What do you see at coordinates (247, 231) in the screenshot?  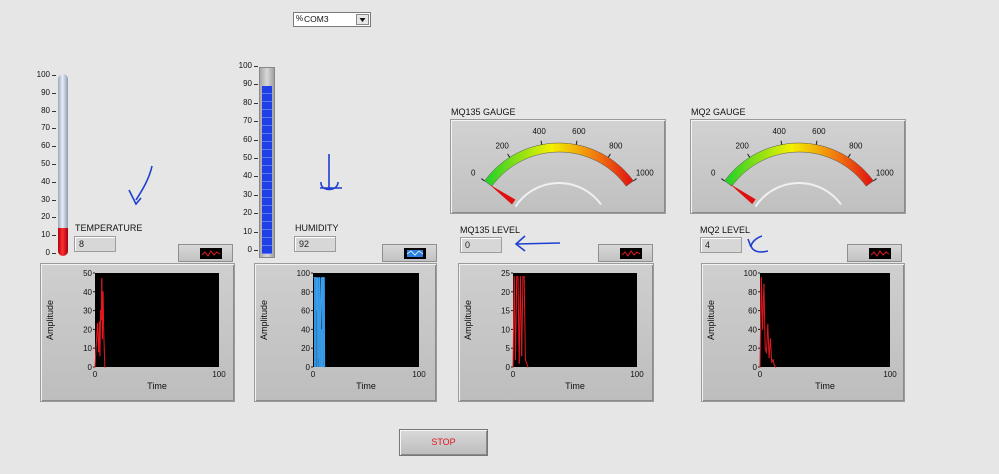 I see `scale-tick-label: 10` at bounding box center [247, 231].